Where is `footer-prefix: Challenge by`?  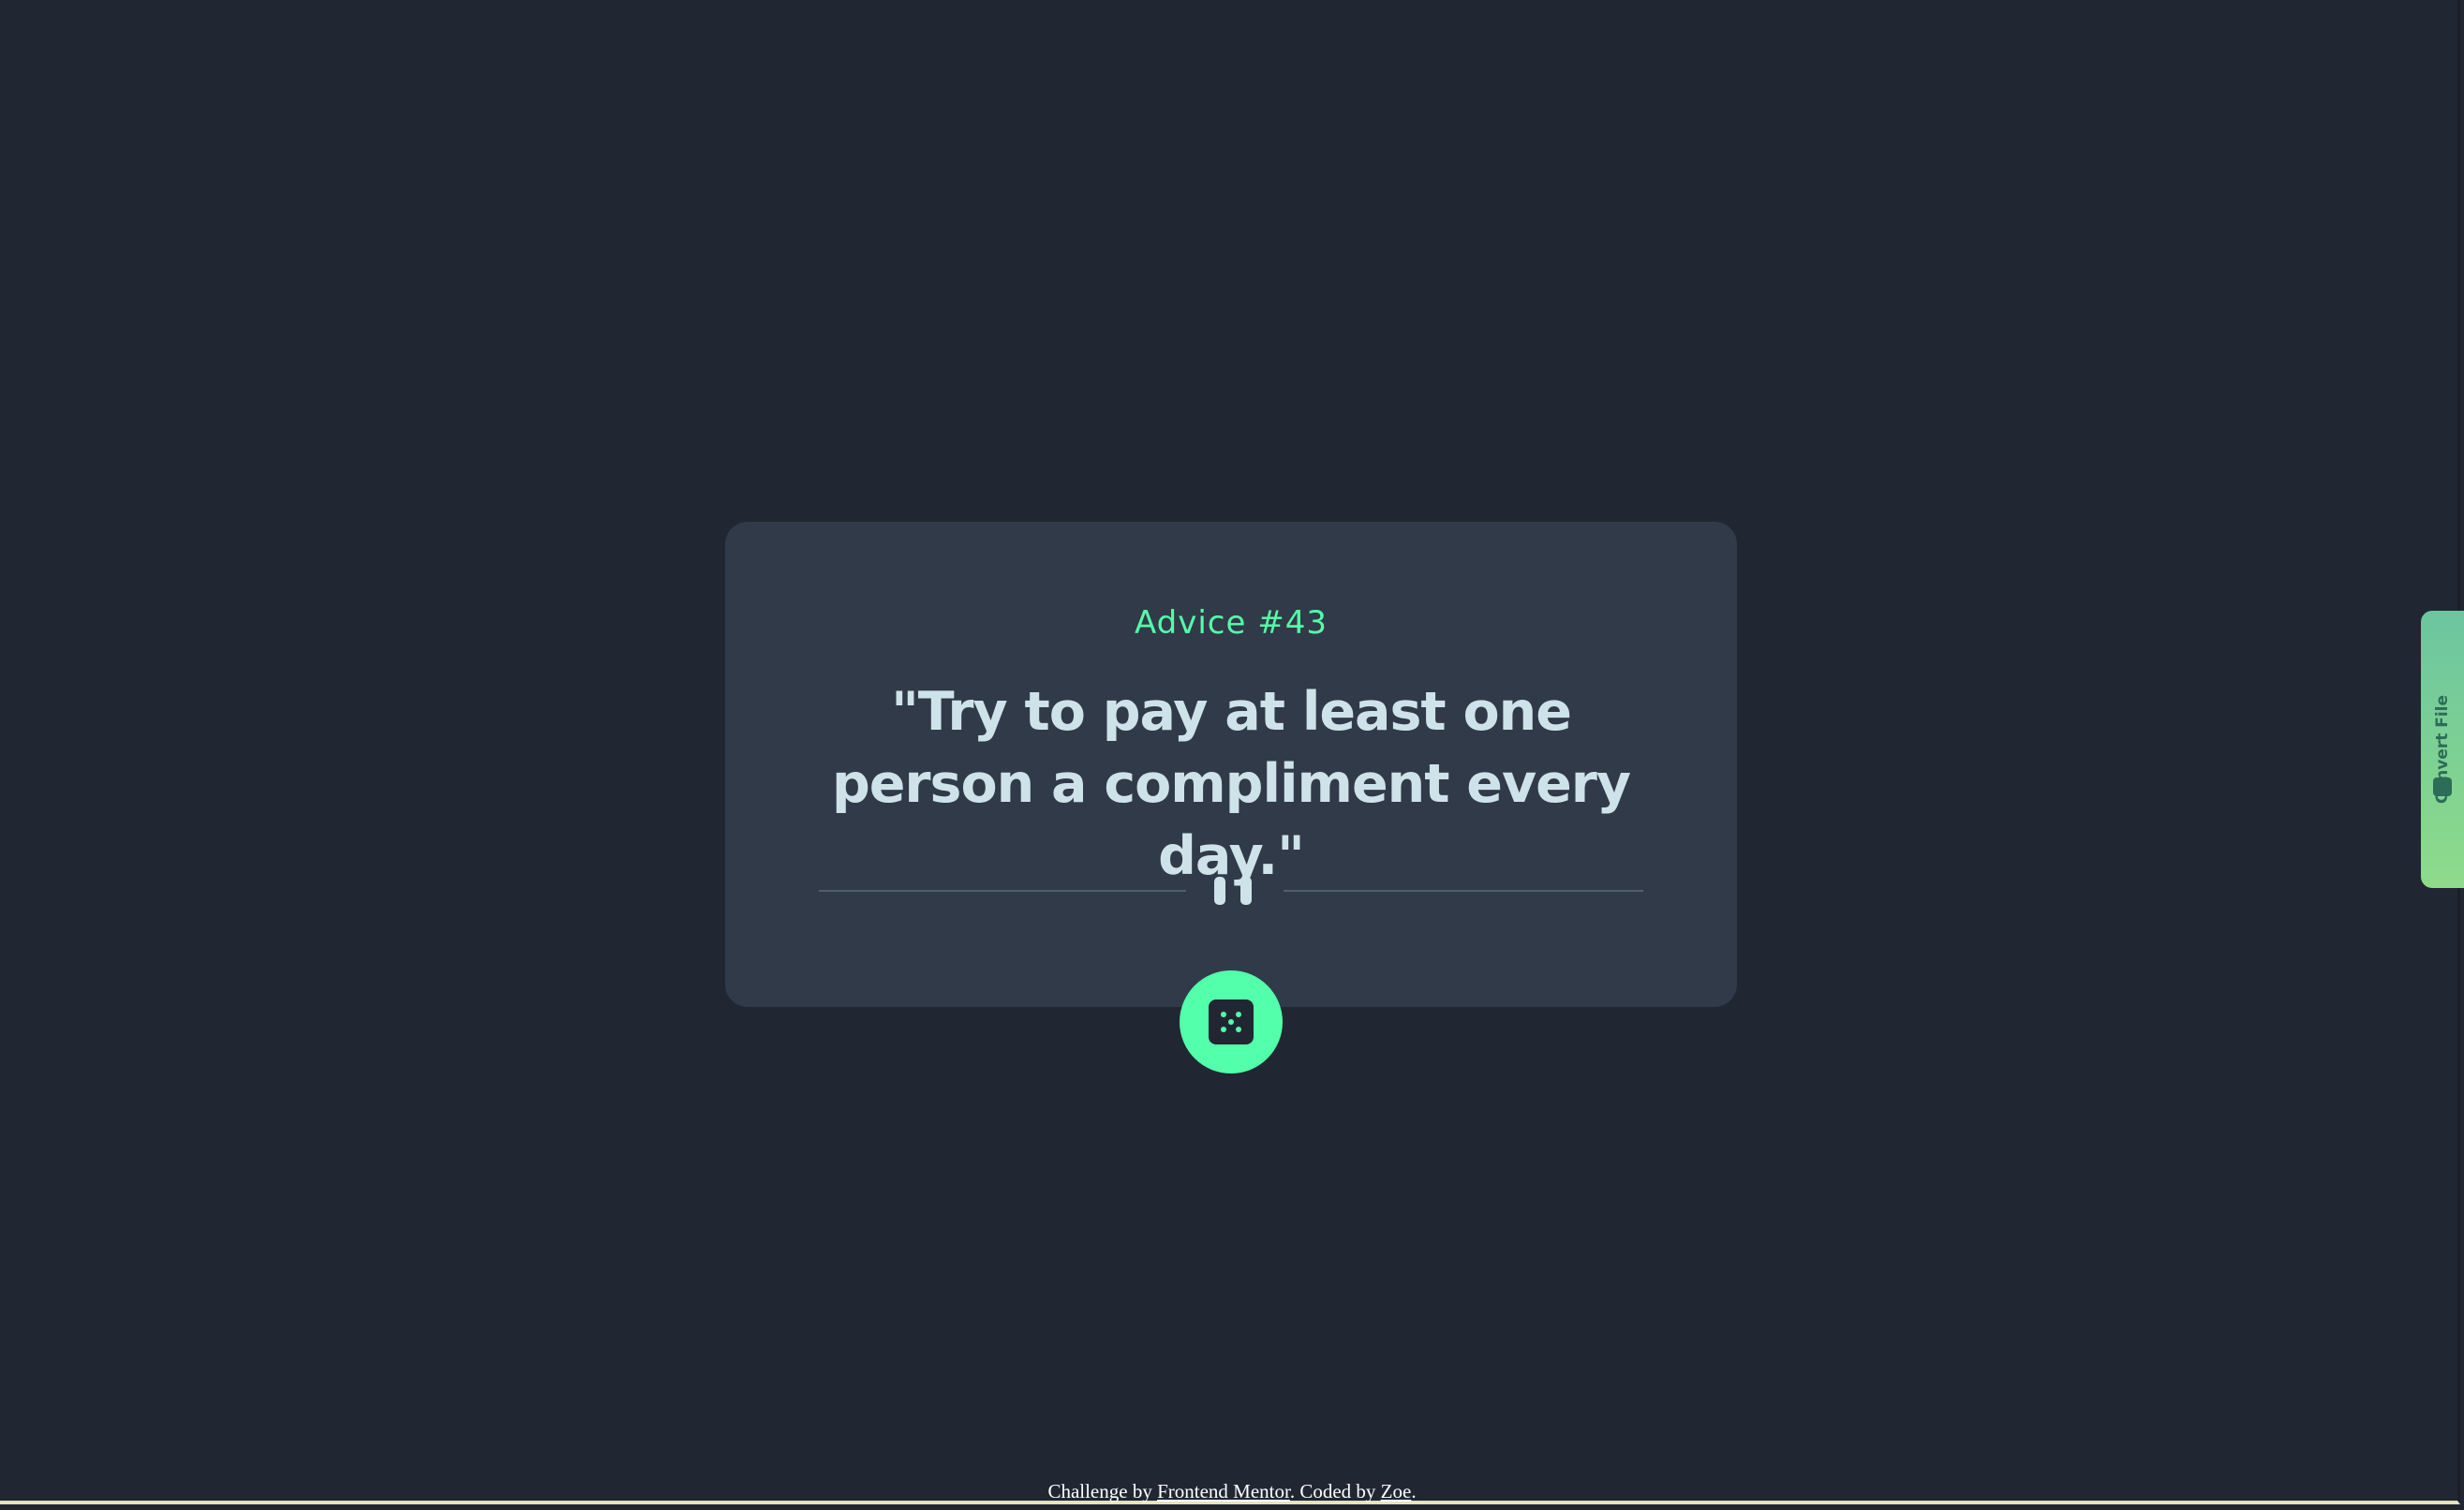
footer-prefix: Challenge by is located at coordinates (1102, 1491).